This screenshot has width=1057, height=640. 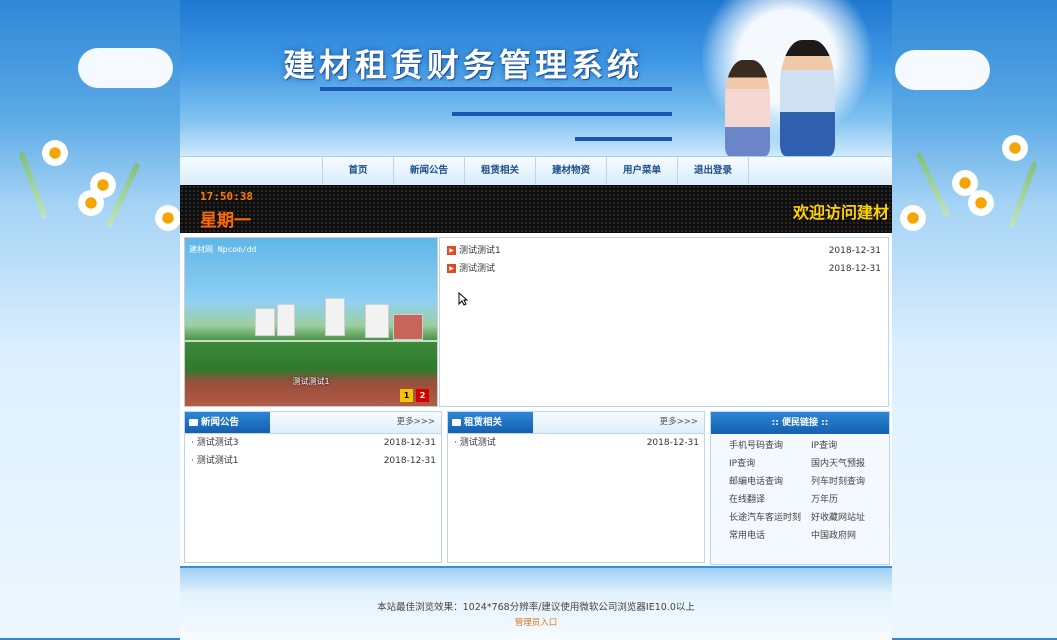 I want to click on news-more-link: 更多>>>, so click(x=416, y=422).